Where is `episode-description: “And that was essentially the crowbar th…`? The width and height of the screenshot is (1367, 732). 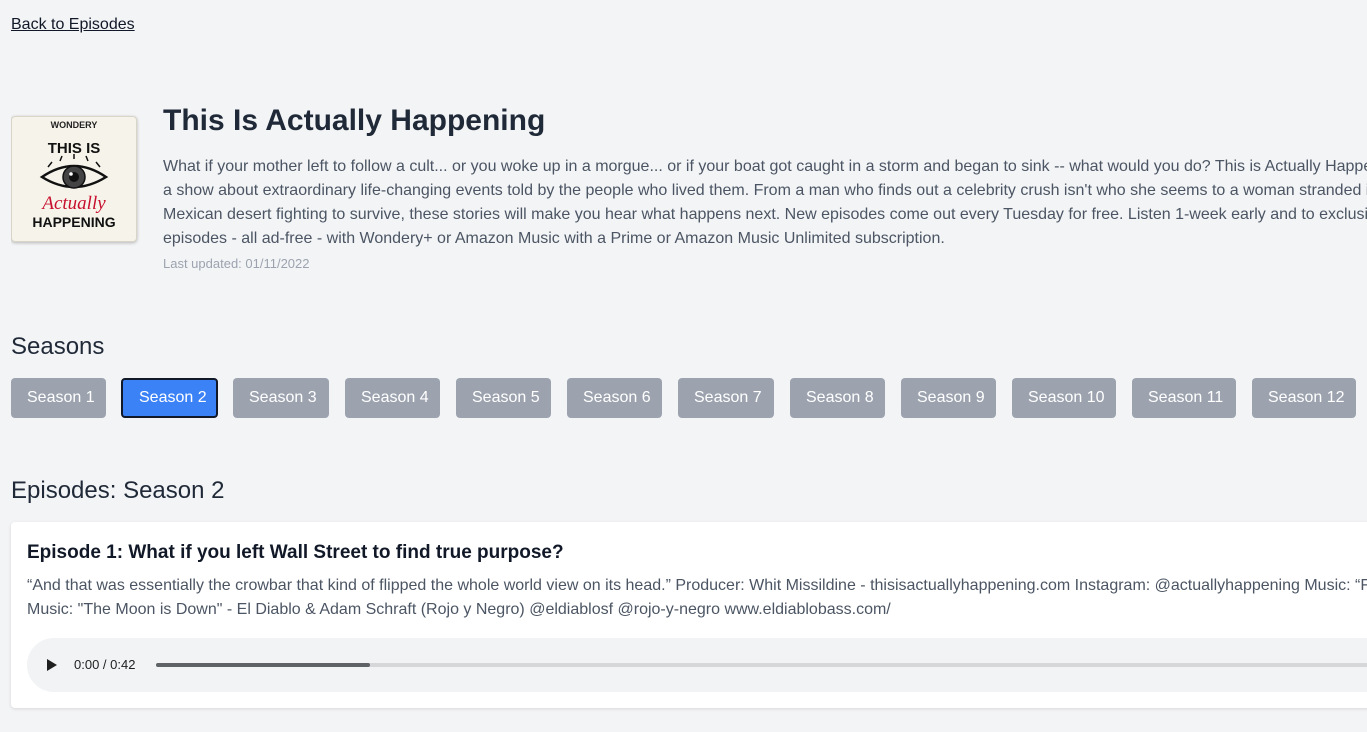 episode-description: “And that was essentially the crowbar th… is located at coordinates (697, 597).